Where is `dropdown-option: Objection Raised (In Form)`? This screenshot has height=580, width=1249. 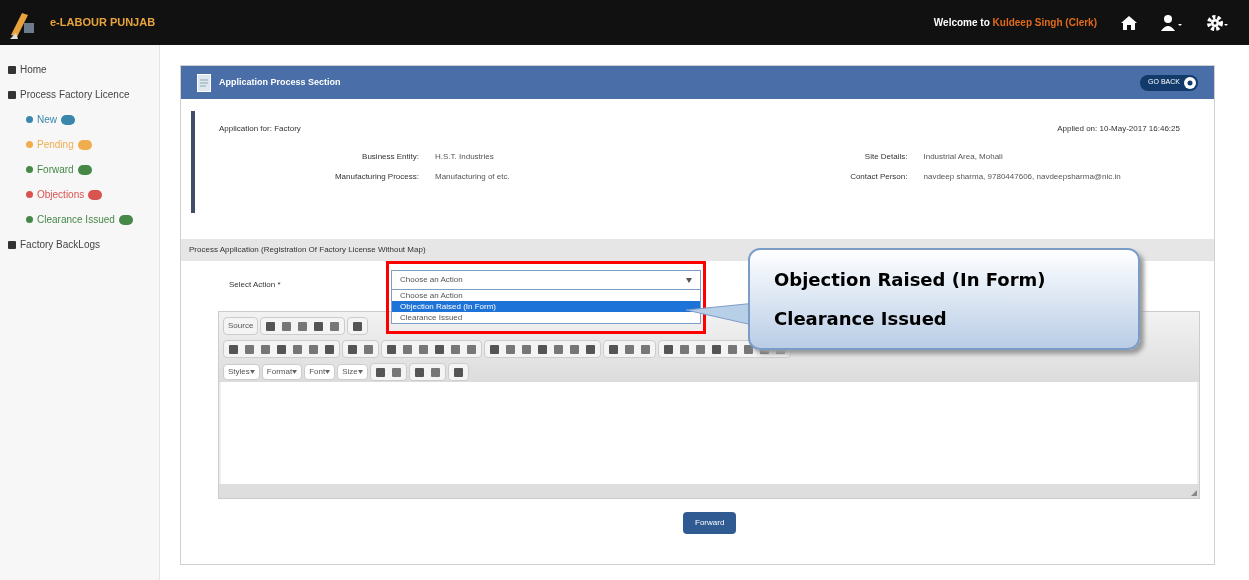 dropdown-option: Objection Raised (In Form) is located at coordinates (546, 306).